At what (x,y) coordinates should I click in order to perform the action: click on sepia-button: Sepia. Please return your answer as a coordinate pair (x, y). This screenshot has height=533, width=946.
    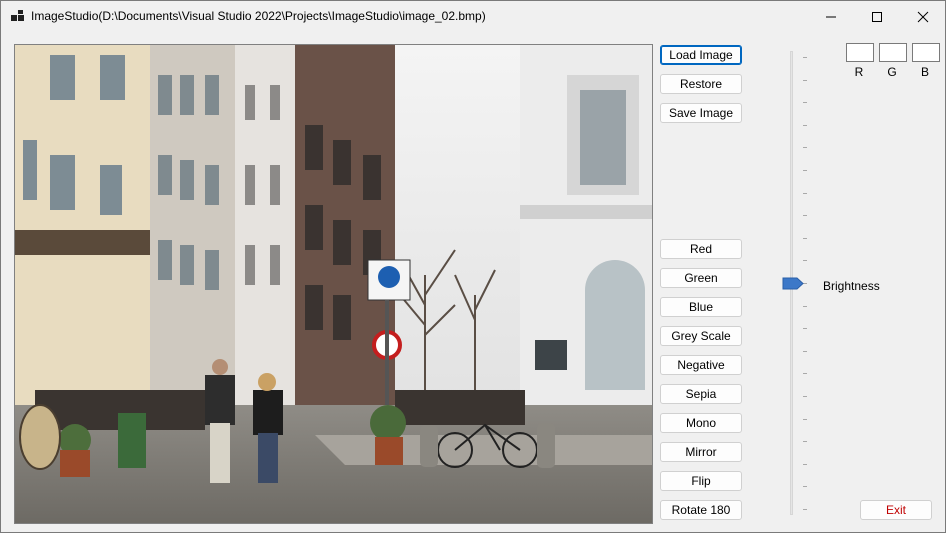
    Looking at the image, I should click on (701, 394).